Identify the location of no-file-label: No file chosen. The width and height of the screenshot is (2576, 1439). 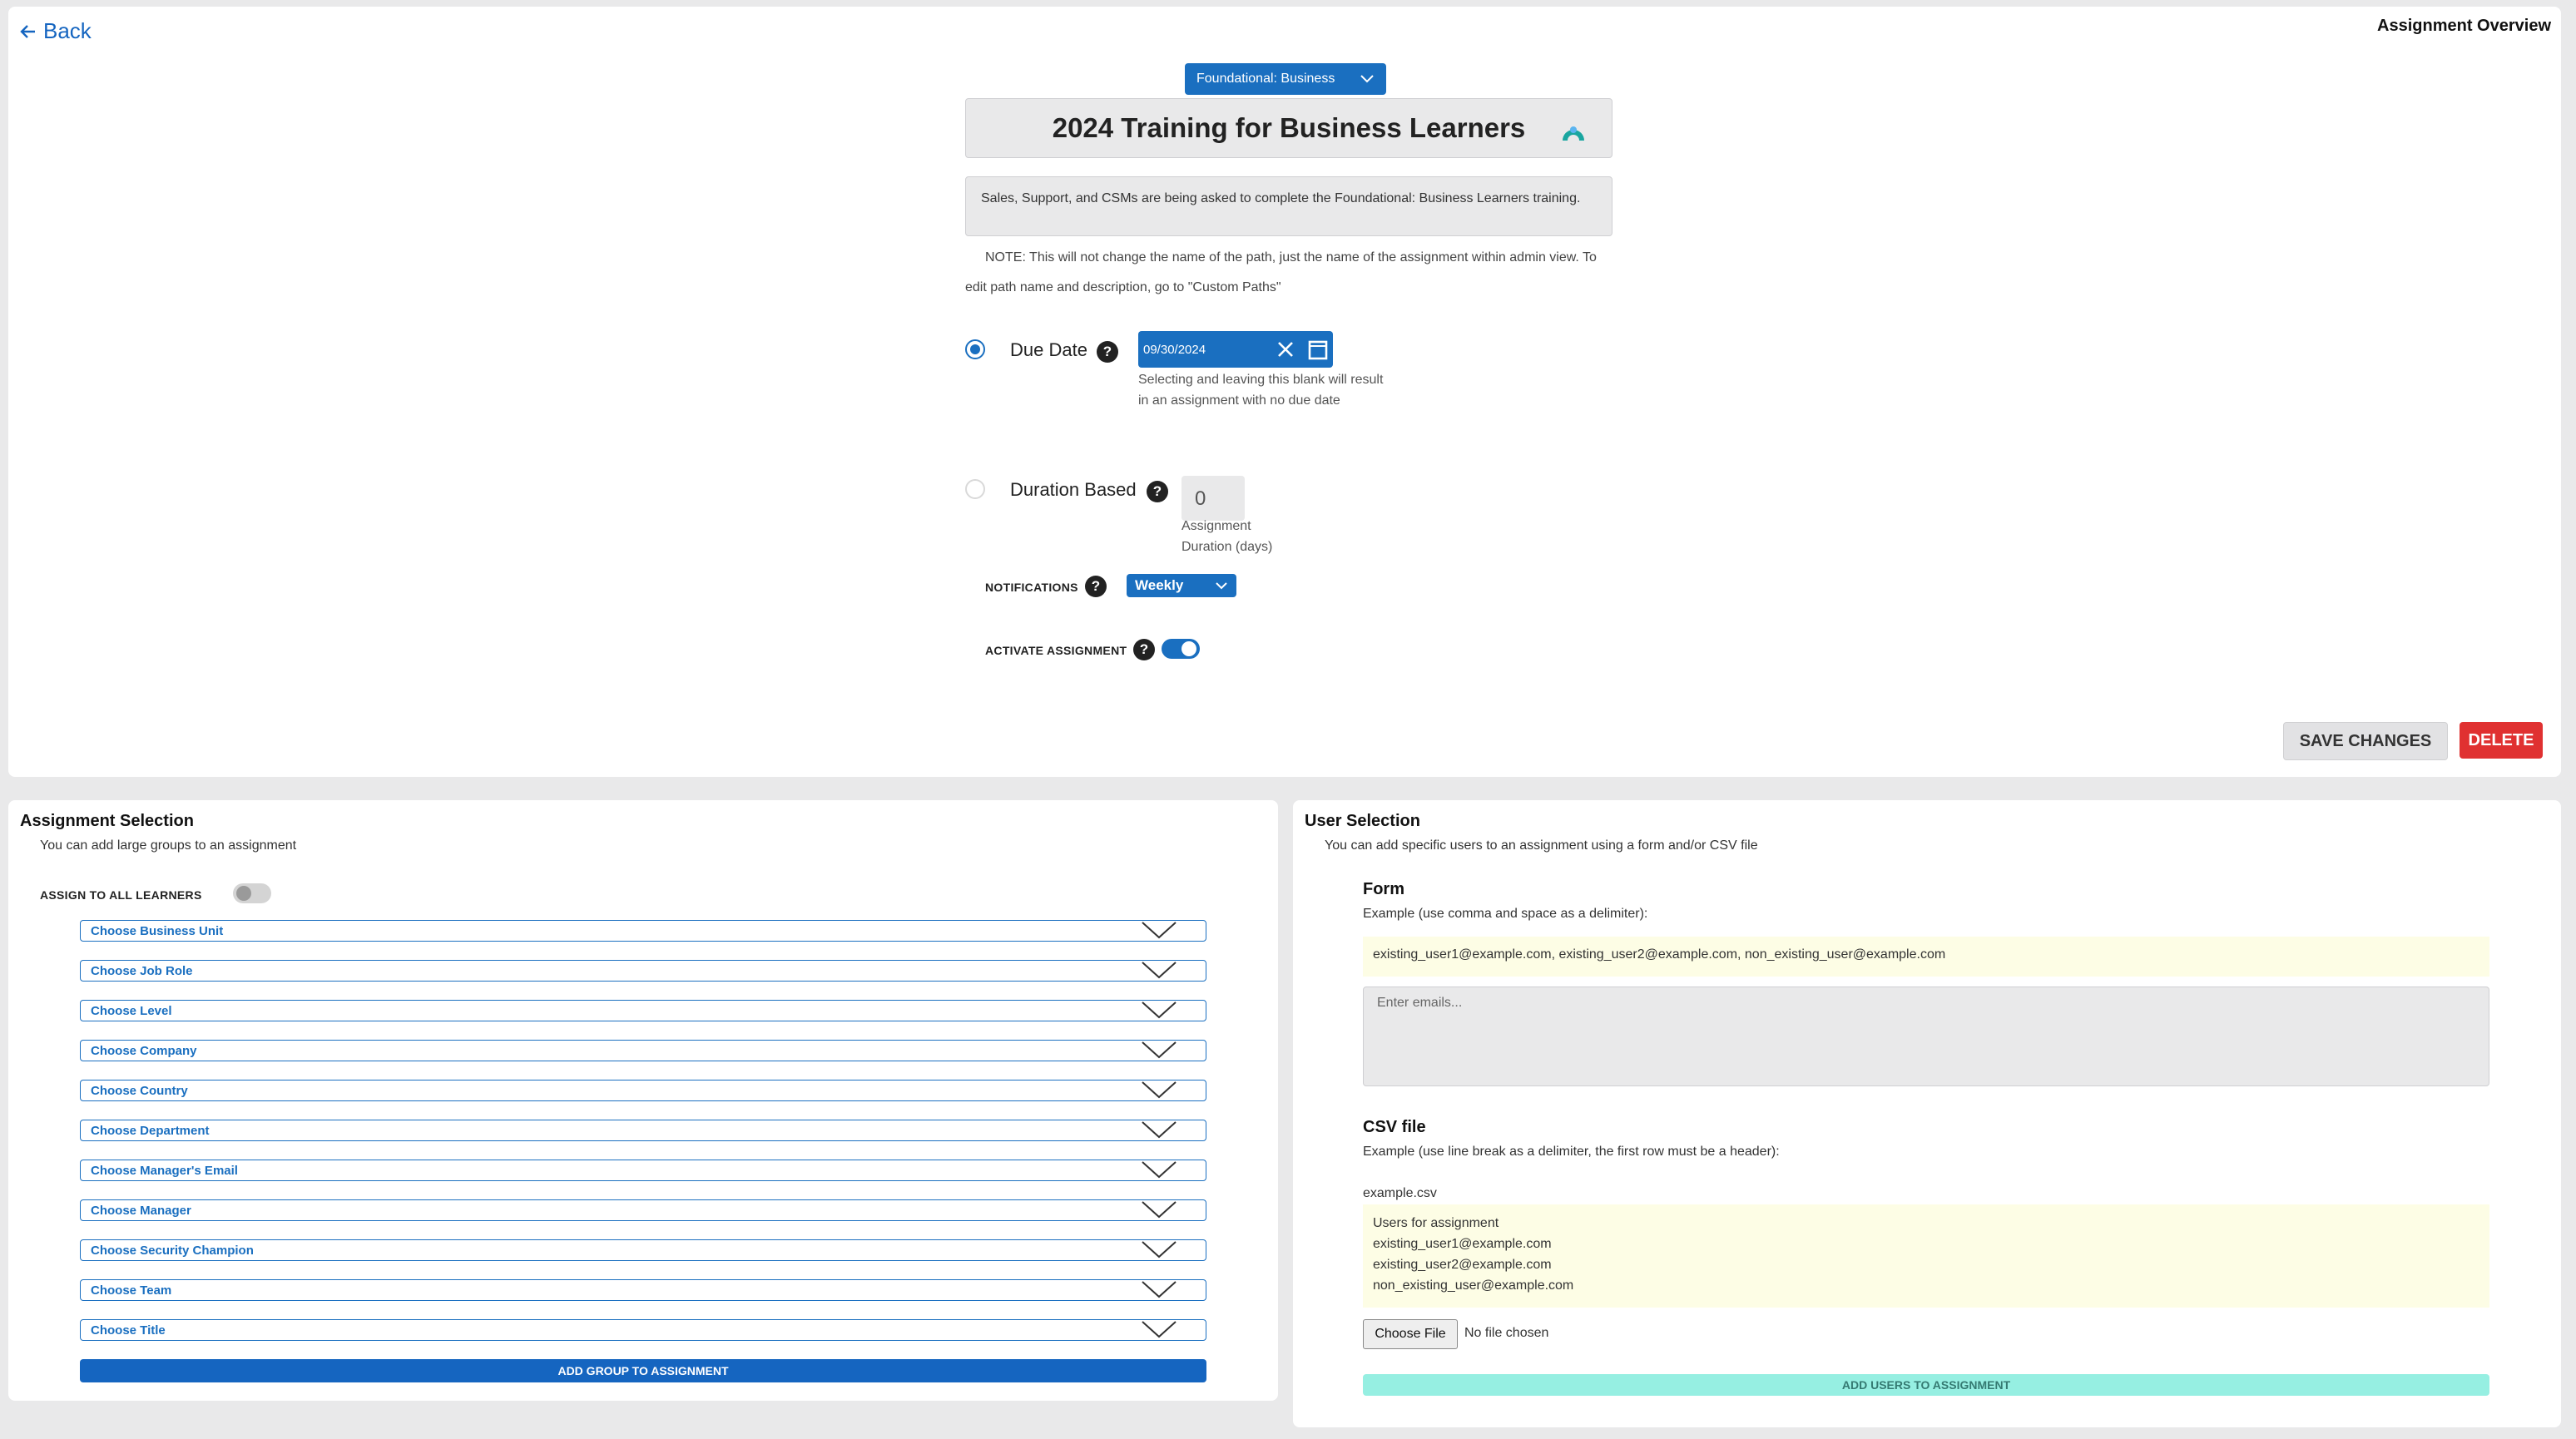
(1507, 1333).